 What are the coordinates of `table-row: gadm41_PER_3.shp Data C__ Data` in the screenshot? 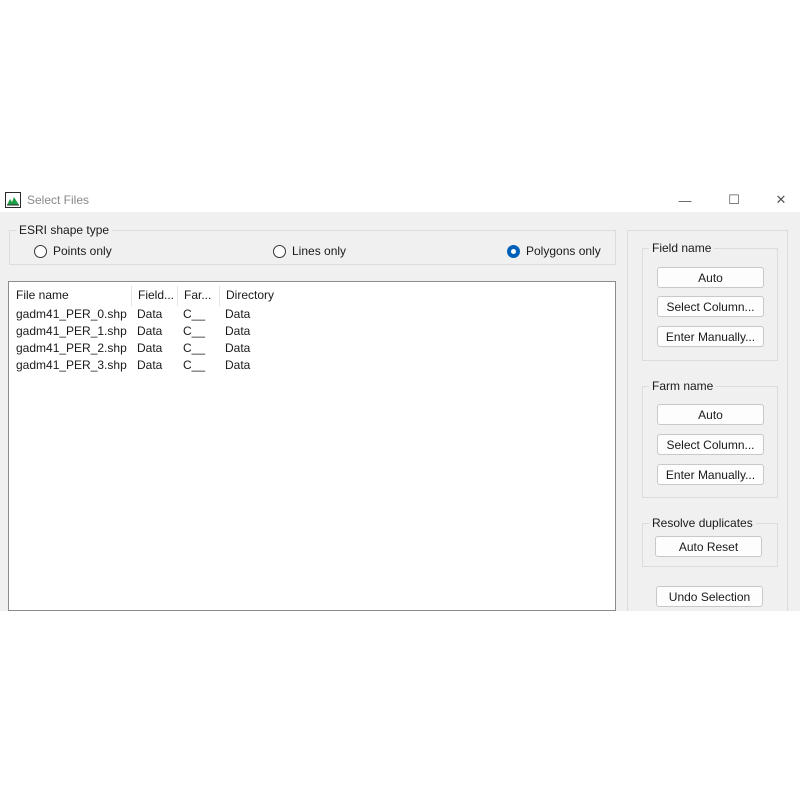 It's located at (312, 365).